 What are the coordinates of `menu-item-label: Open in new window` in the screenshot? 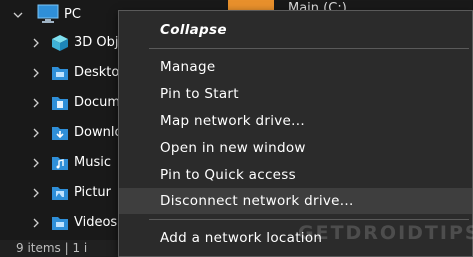 It's located at (233, 148).